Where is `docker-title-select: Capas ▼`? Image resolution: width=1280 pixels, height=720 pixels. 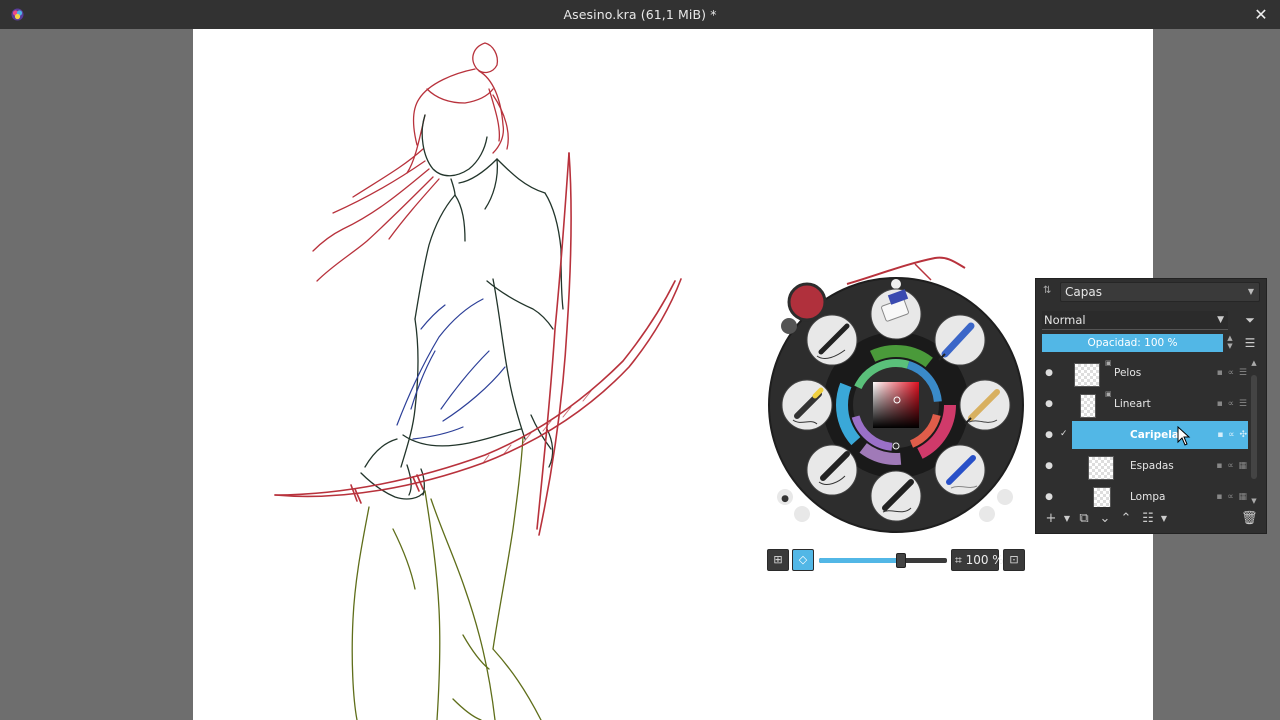
docker-title-select: Capas ▼ is located at coordinates (1160, 292).